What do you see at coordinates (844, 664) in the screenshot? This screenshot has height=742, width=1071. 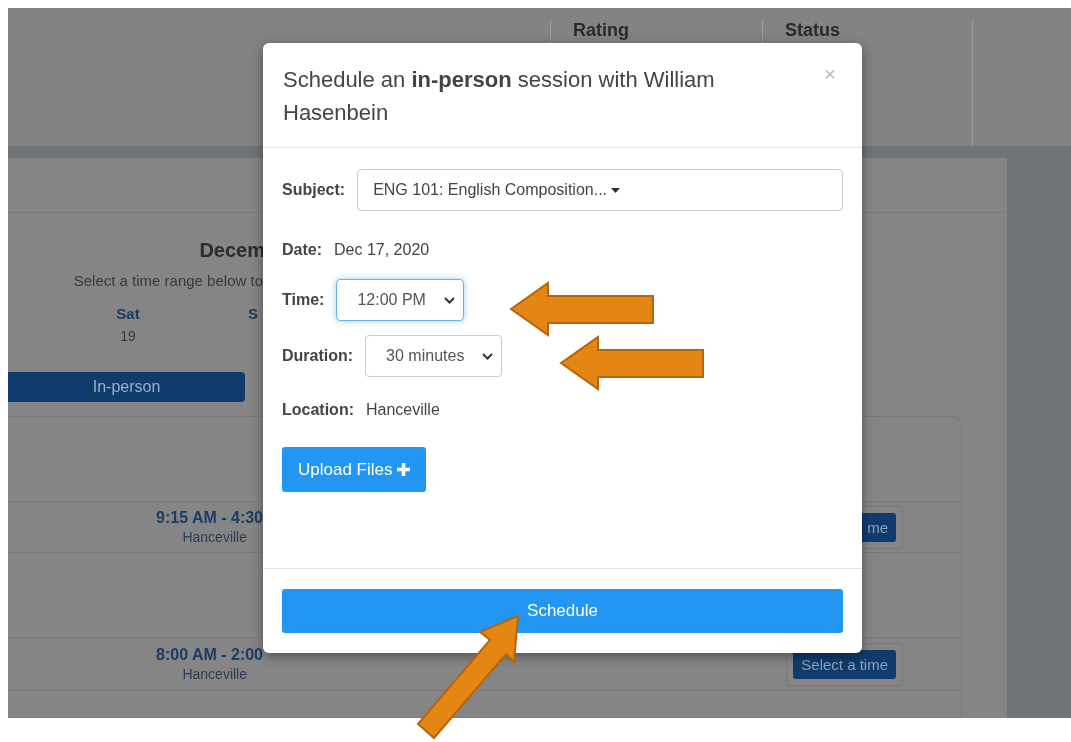 I see `select-time-button: Select a time` at bounding box center [844, 664].